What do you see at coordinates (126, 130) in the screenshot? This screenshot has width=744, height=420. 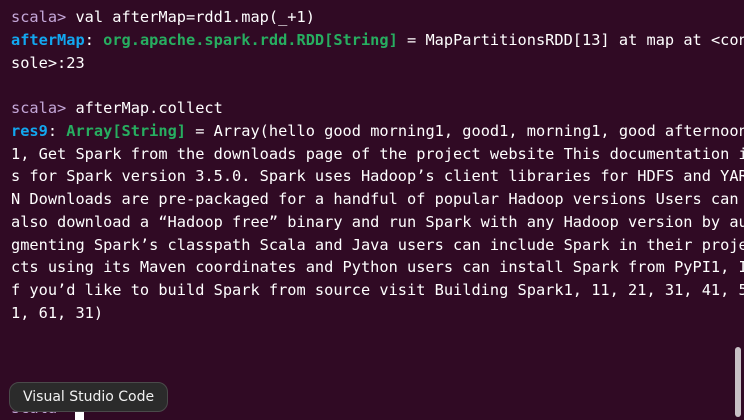 I see `terminal-text-segment: Array[String]` at bounding box center [126, 130].